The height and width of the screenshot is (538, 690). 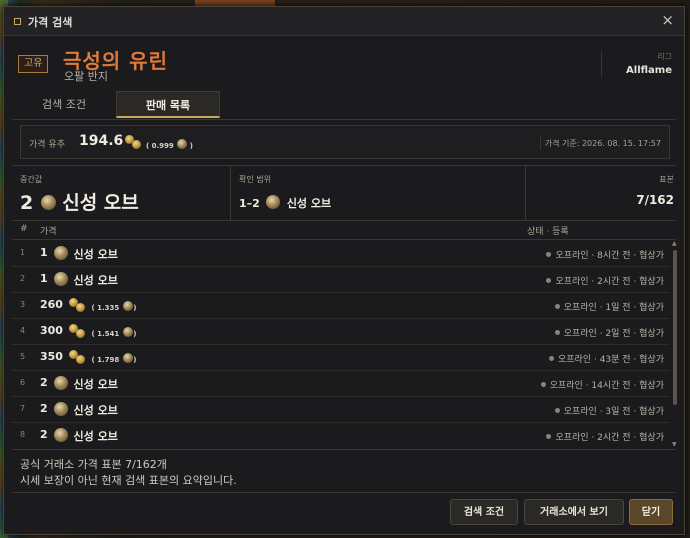 I want to click on dialog-title: 가격 검색, so click(x=50, y=22).